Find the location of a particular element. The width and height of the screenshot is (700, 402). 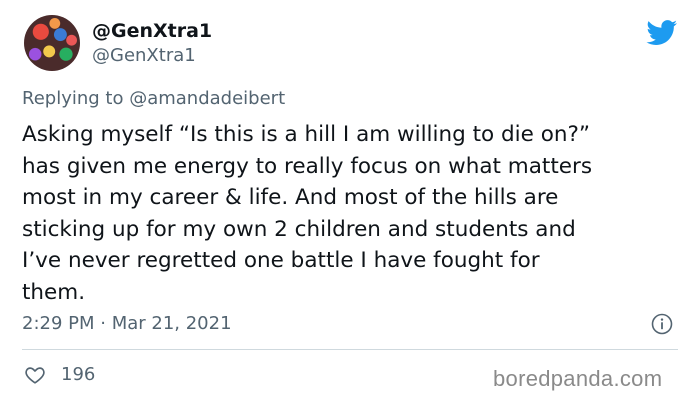

divider is located at coordinates (350, 349).